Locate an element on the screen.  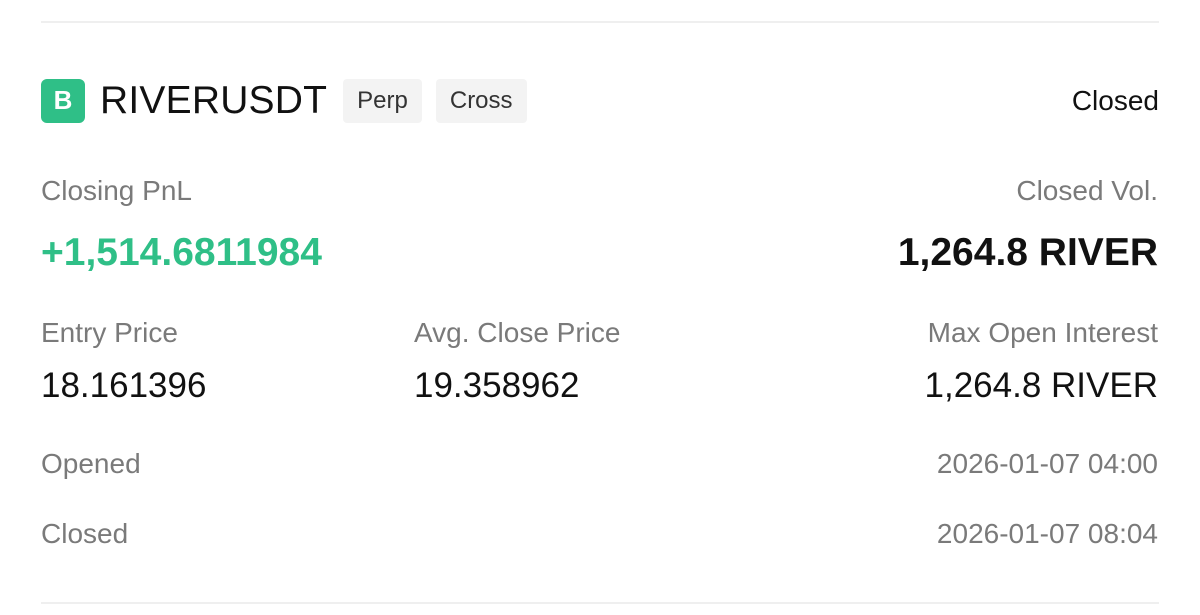
closed-label: Closed is located at coordinates (85, 533).